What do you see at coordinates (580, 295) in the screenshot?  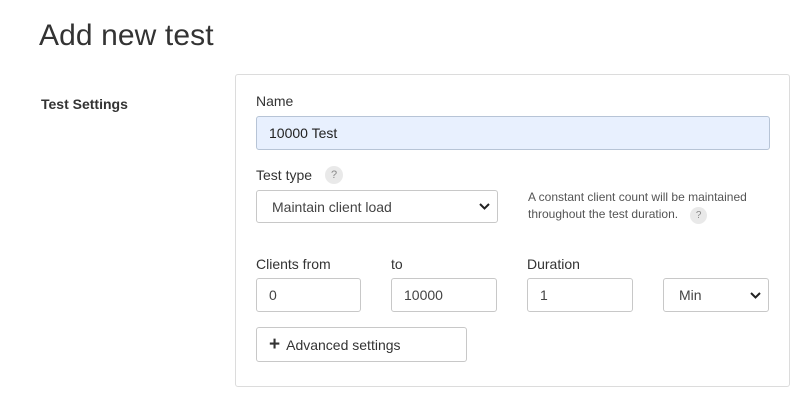 I see `duration-input: 1` at bounding box center [580, 295].